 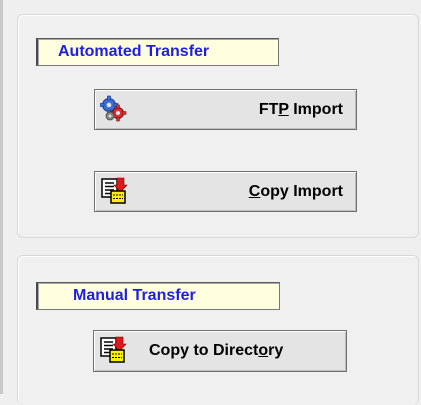 I want to click on copy-import-icon, so click(x=114, y=191).